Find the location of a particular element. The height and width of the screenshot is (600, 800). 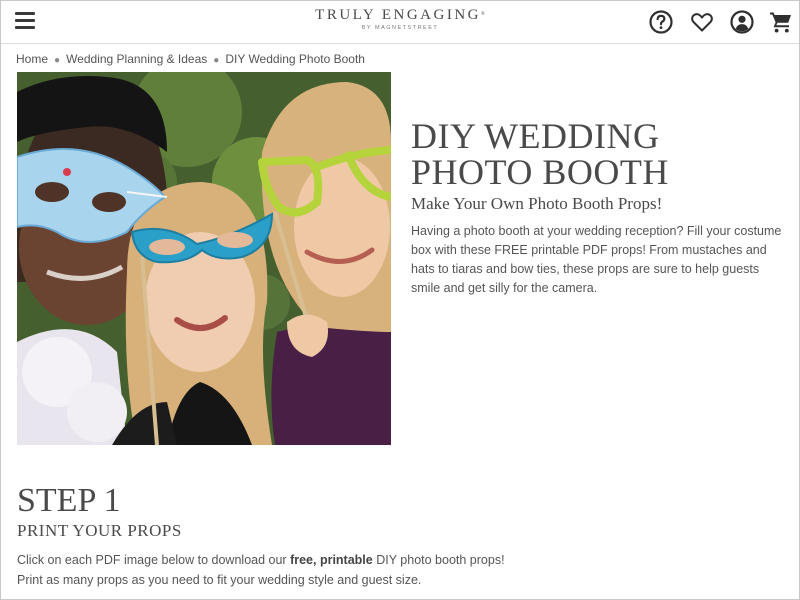

page-subtitle: Make Your Own Photo Booth Props! is located at coordinates (537, 203).